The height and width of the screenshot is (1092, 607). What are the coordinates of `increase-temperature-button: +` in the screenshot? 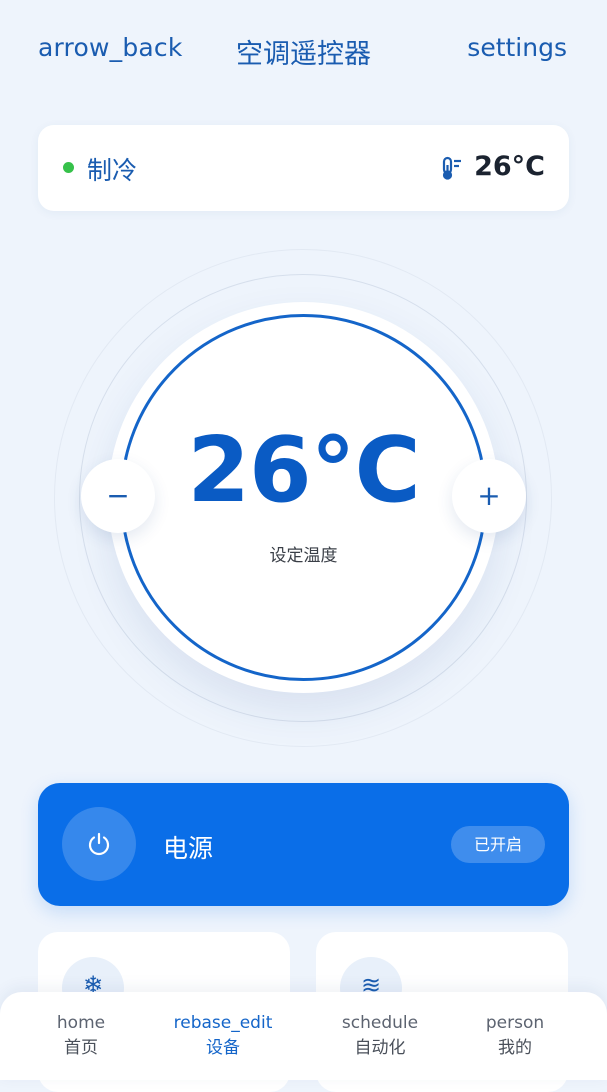 It's located at (489, 496).